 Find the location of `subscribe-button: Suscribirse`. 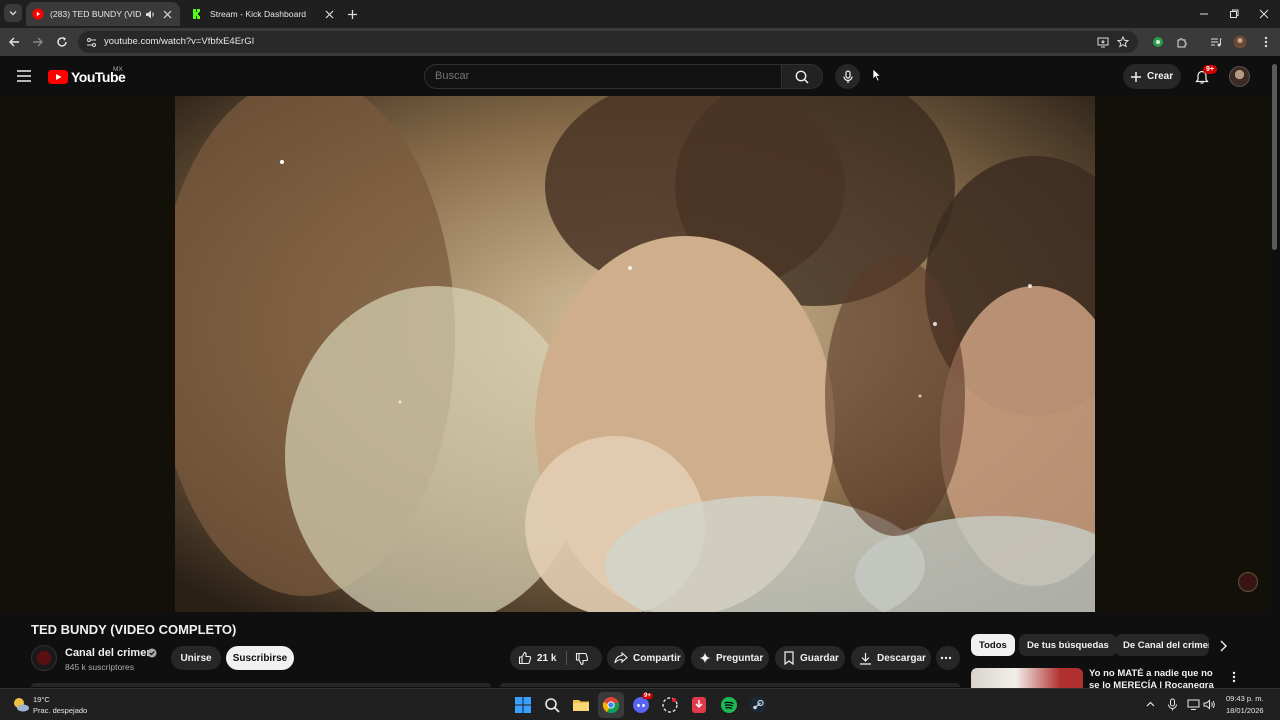

subscribe-button: Suscribirse is located at coordinates (260, 658).